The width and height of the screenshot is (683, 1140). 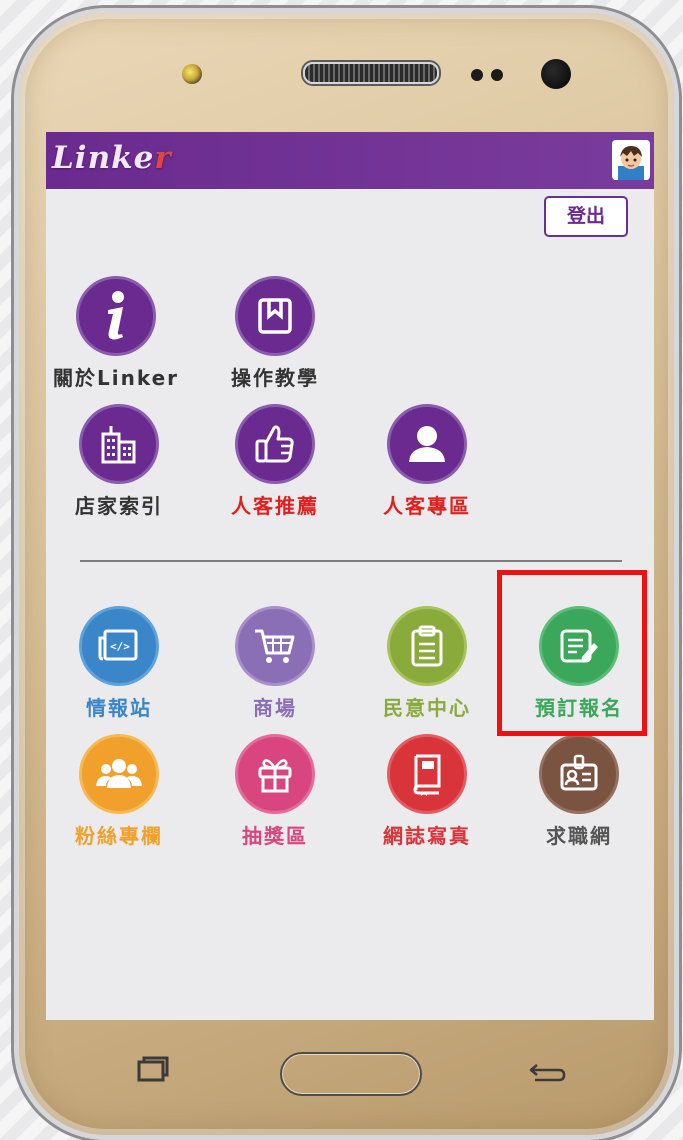 I want to click on info-icon, so click(x=116, y=316).